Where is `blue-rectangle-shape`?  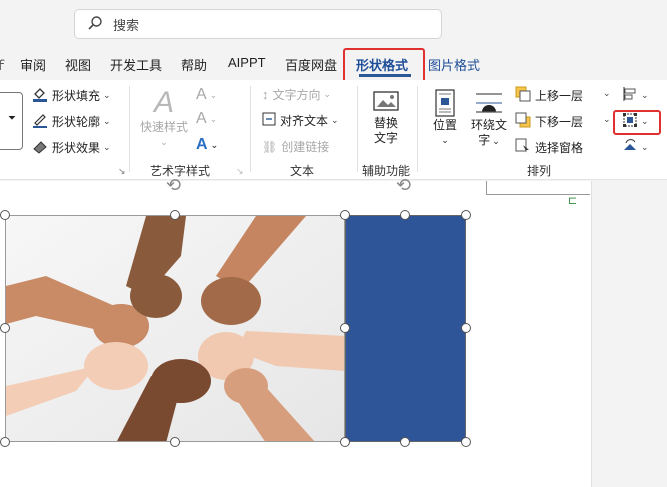
blue-rectangle-shape is located at coordinates (405, 328).